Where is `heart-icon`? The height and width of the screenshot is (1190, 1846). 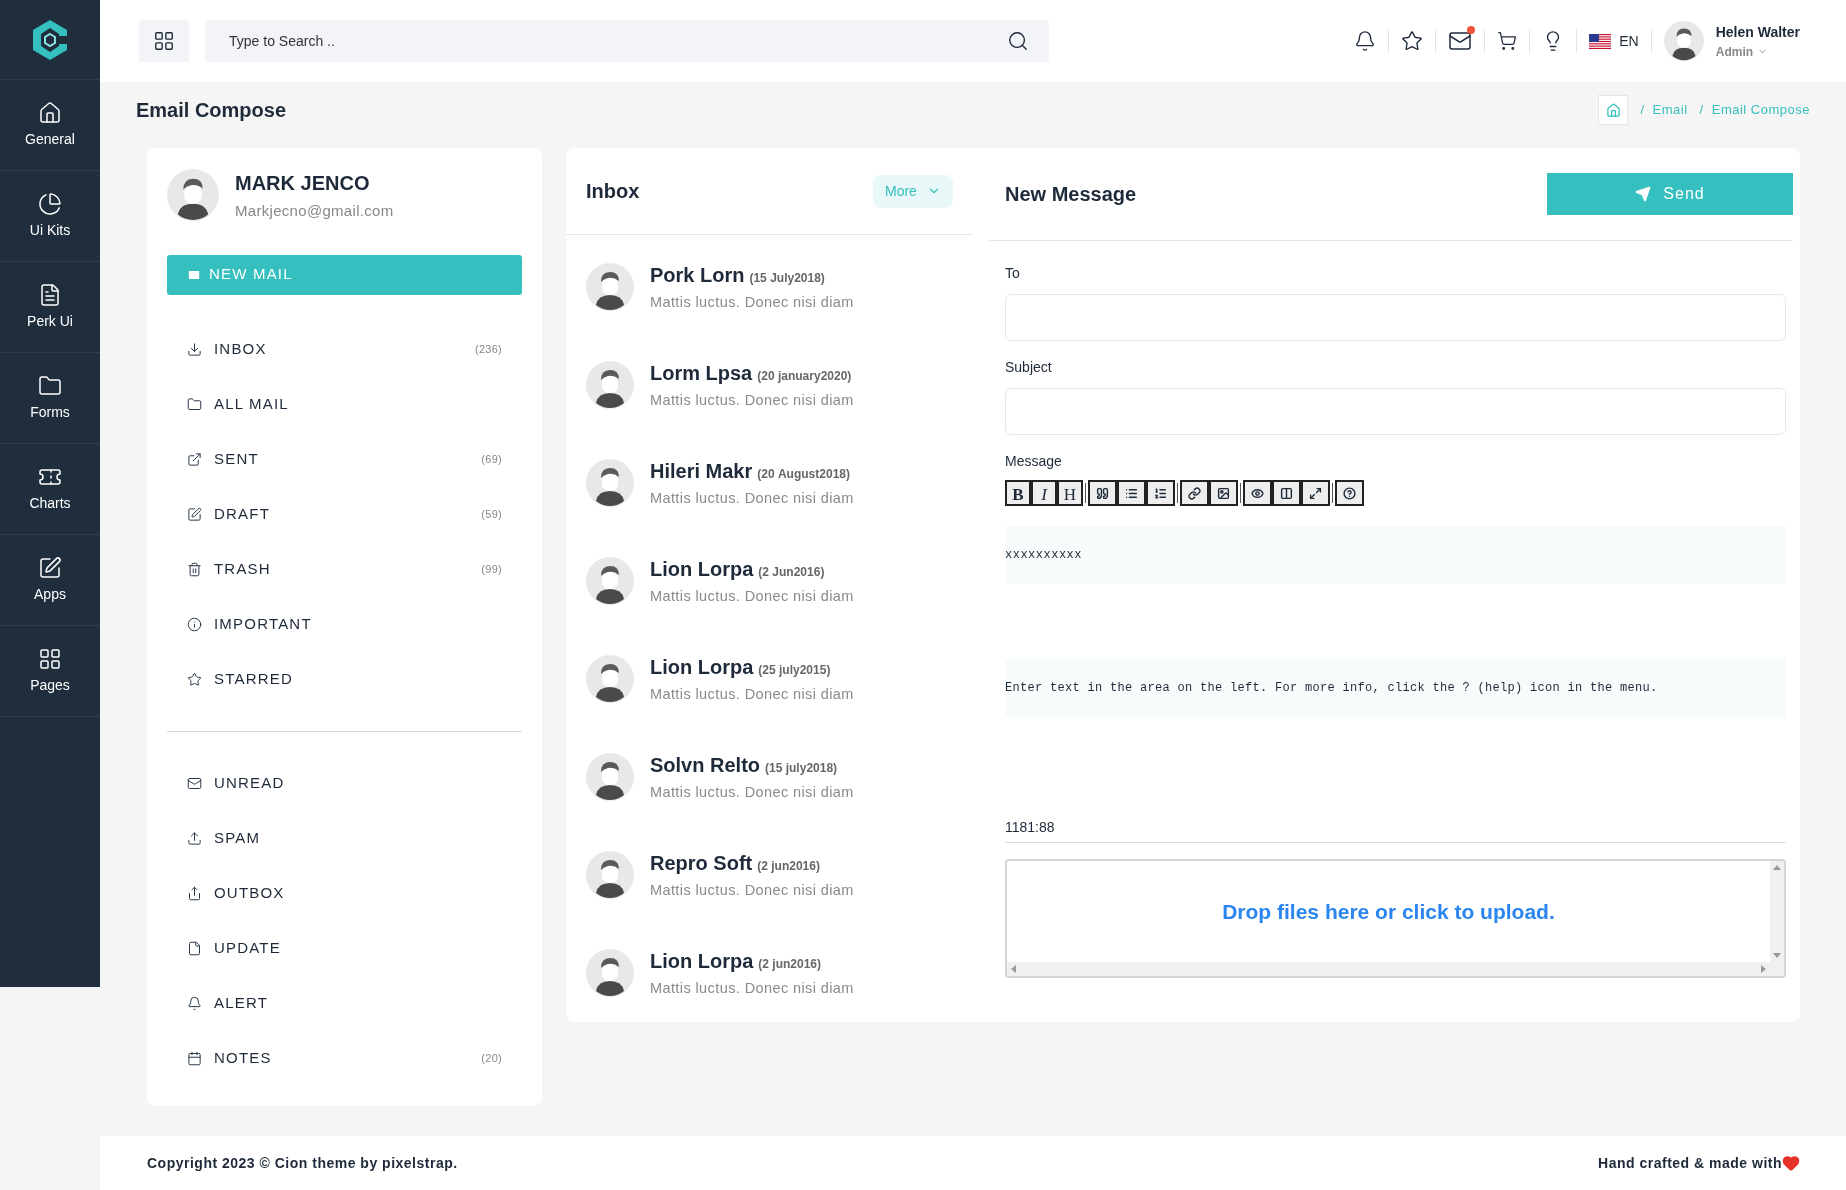 heart-icon is located at coordinates (1791, 1163).